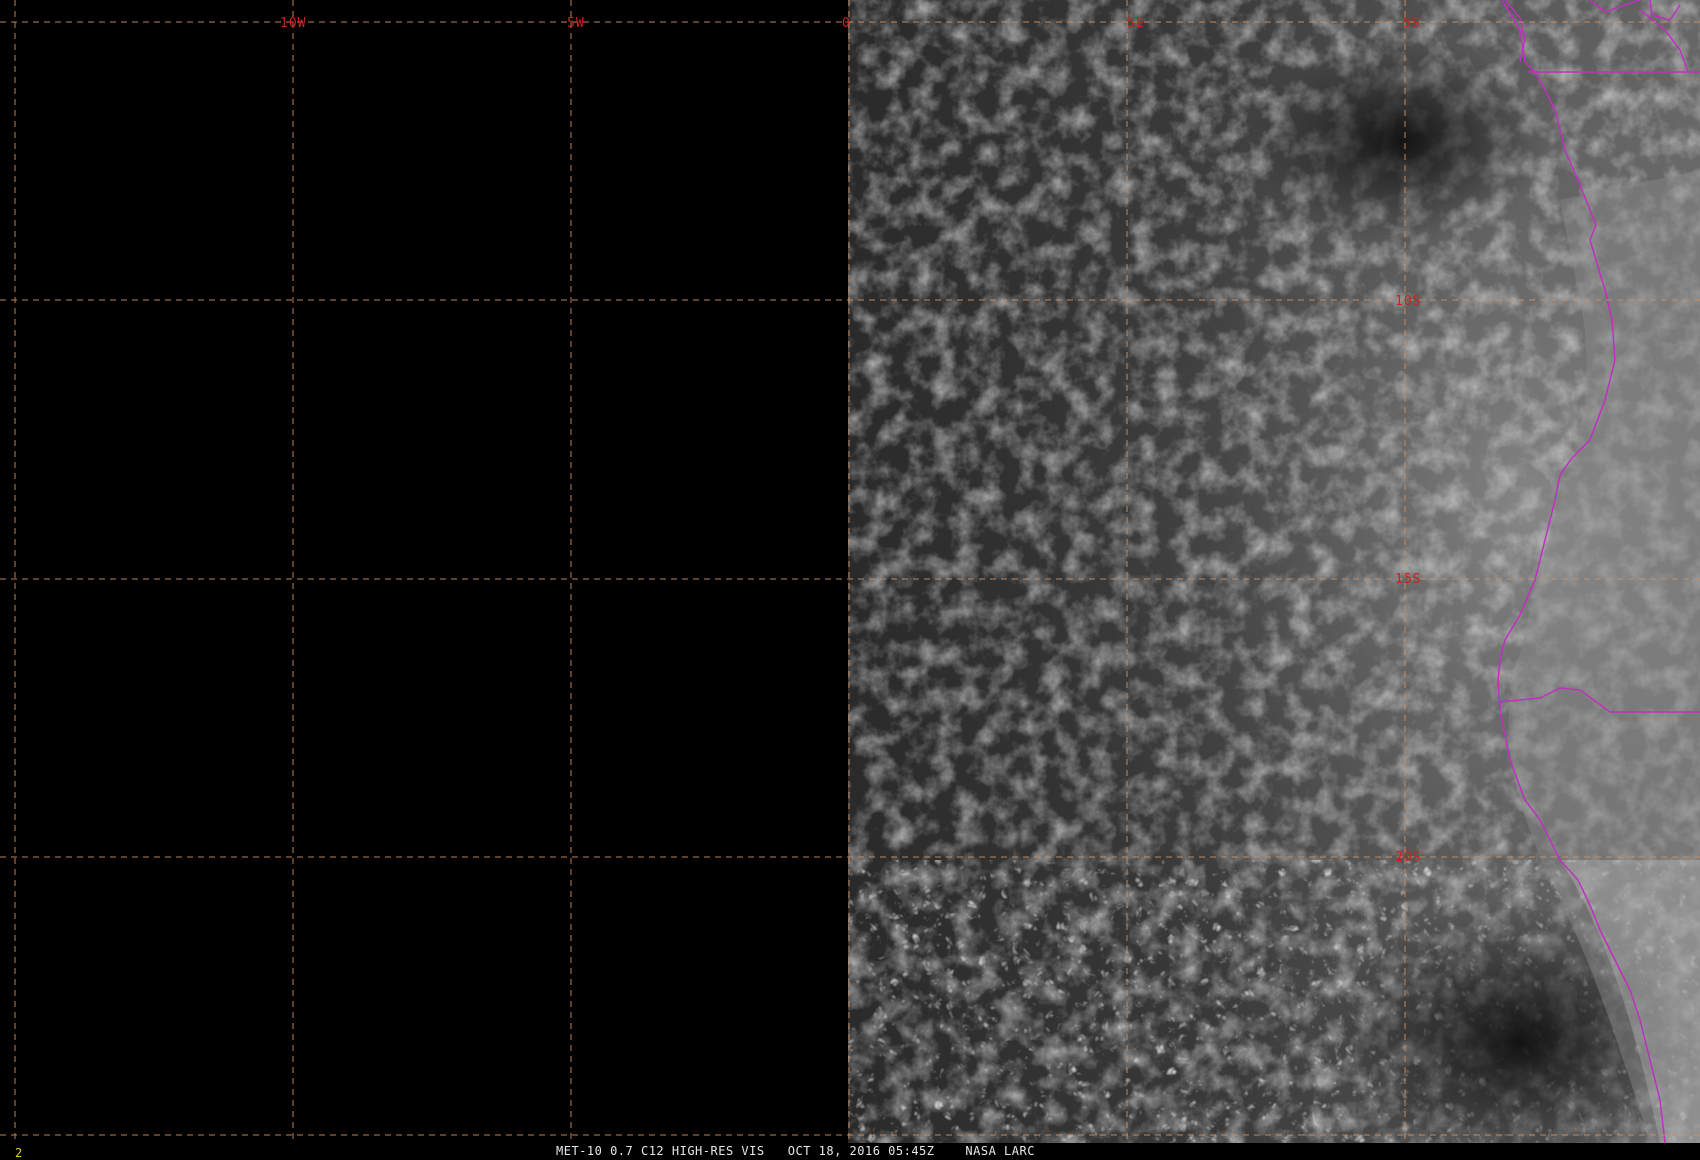 This screenshot has width=1700, height=1160. I want to click on lat-label-20s: 20S, so click(1408, 857).